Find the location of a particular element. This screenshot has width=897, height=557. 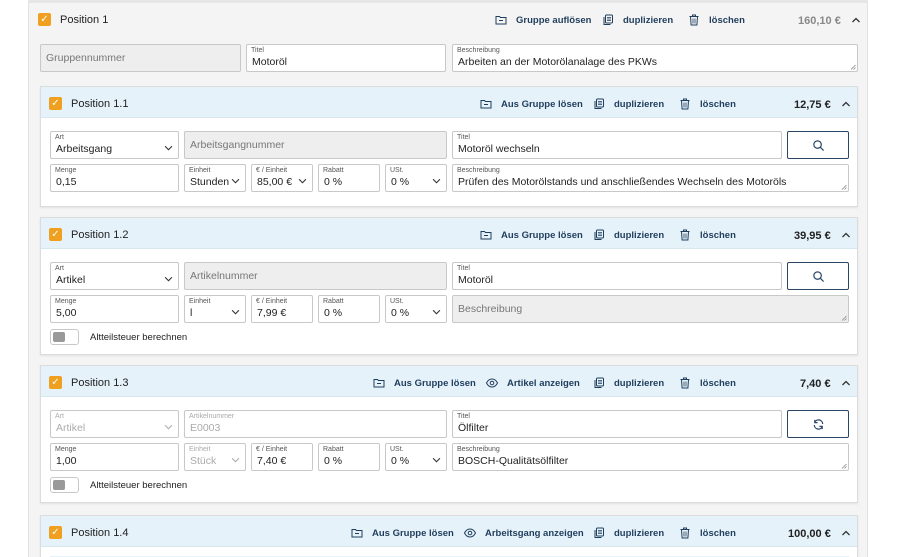

title-input: Titel Ölfilter is located at coordinates (617, 424).